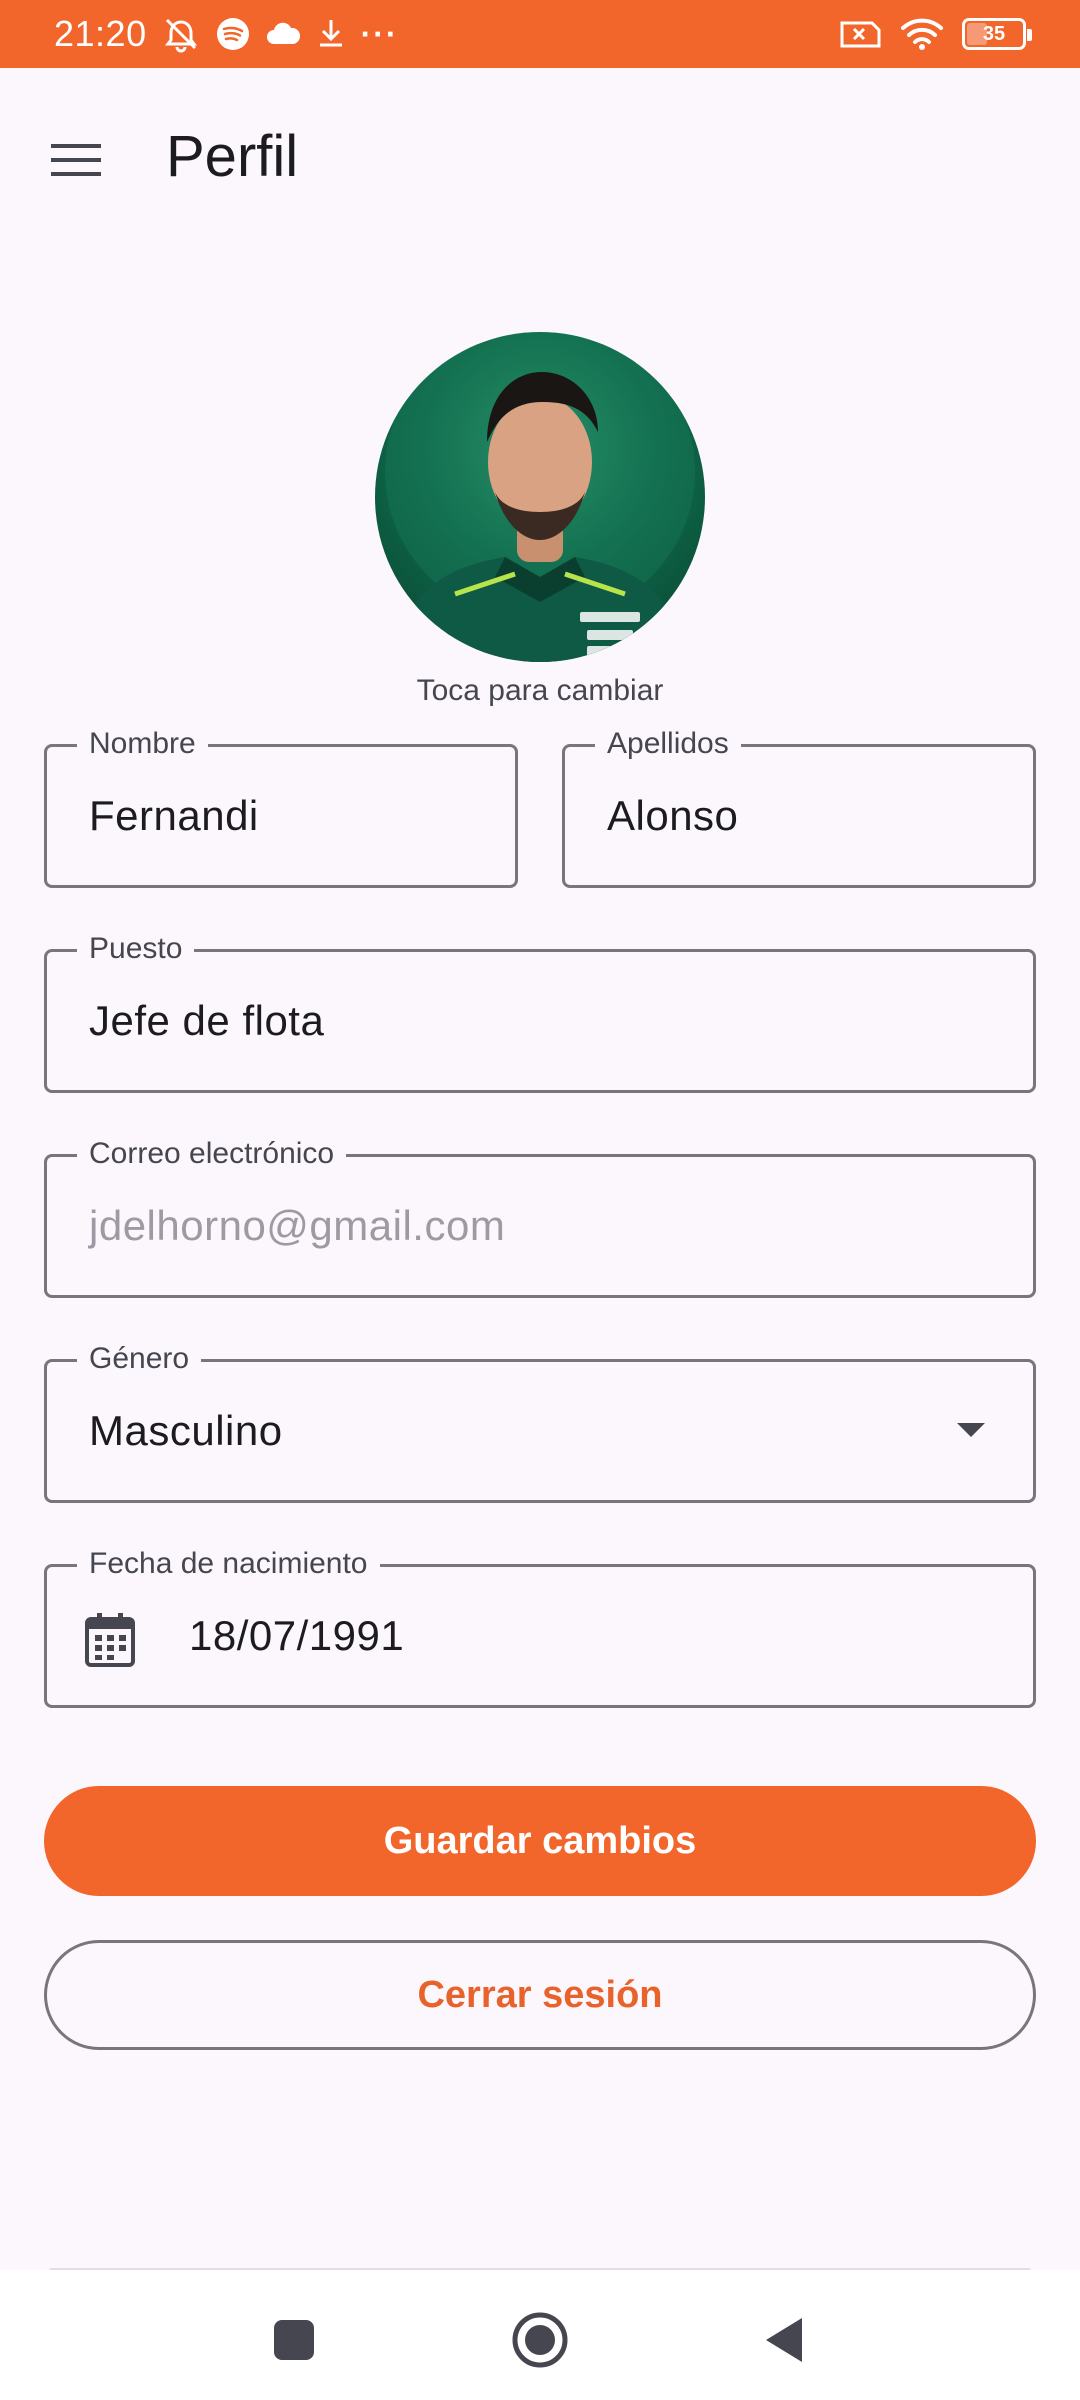  I want to click on wifi-icon, so click(922, 34).